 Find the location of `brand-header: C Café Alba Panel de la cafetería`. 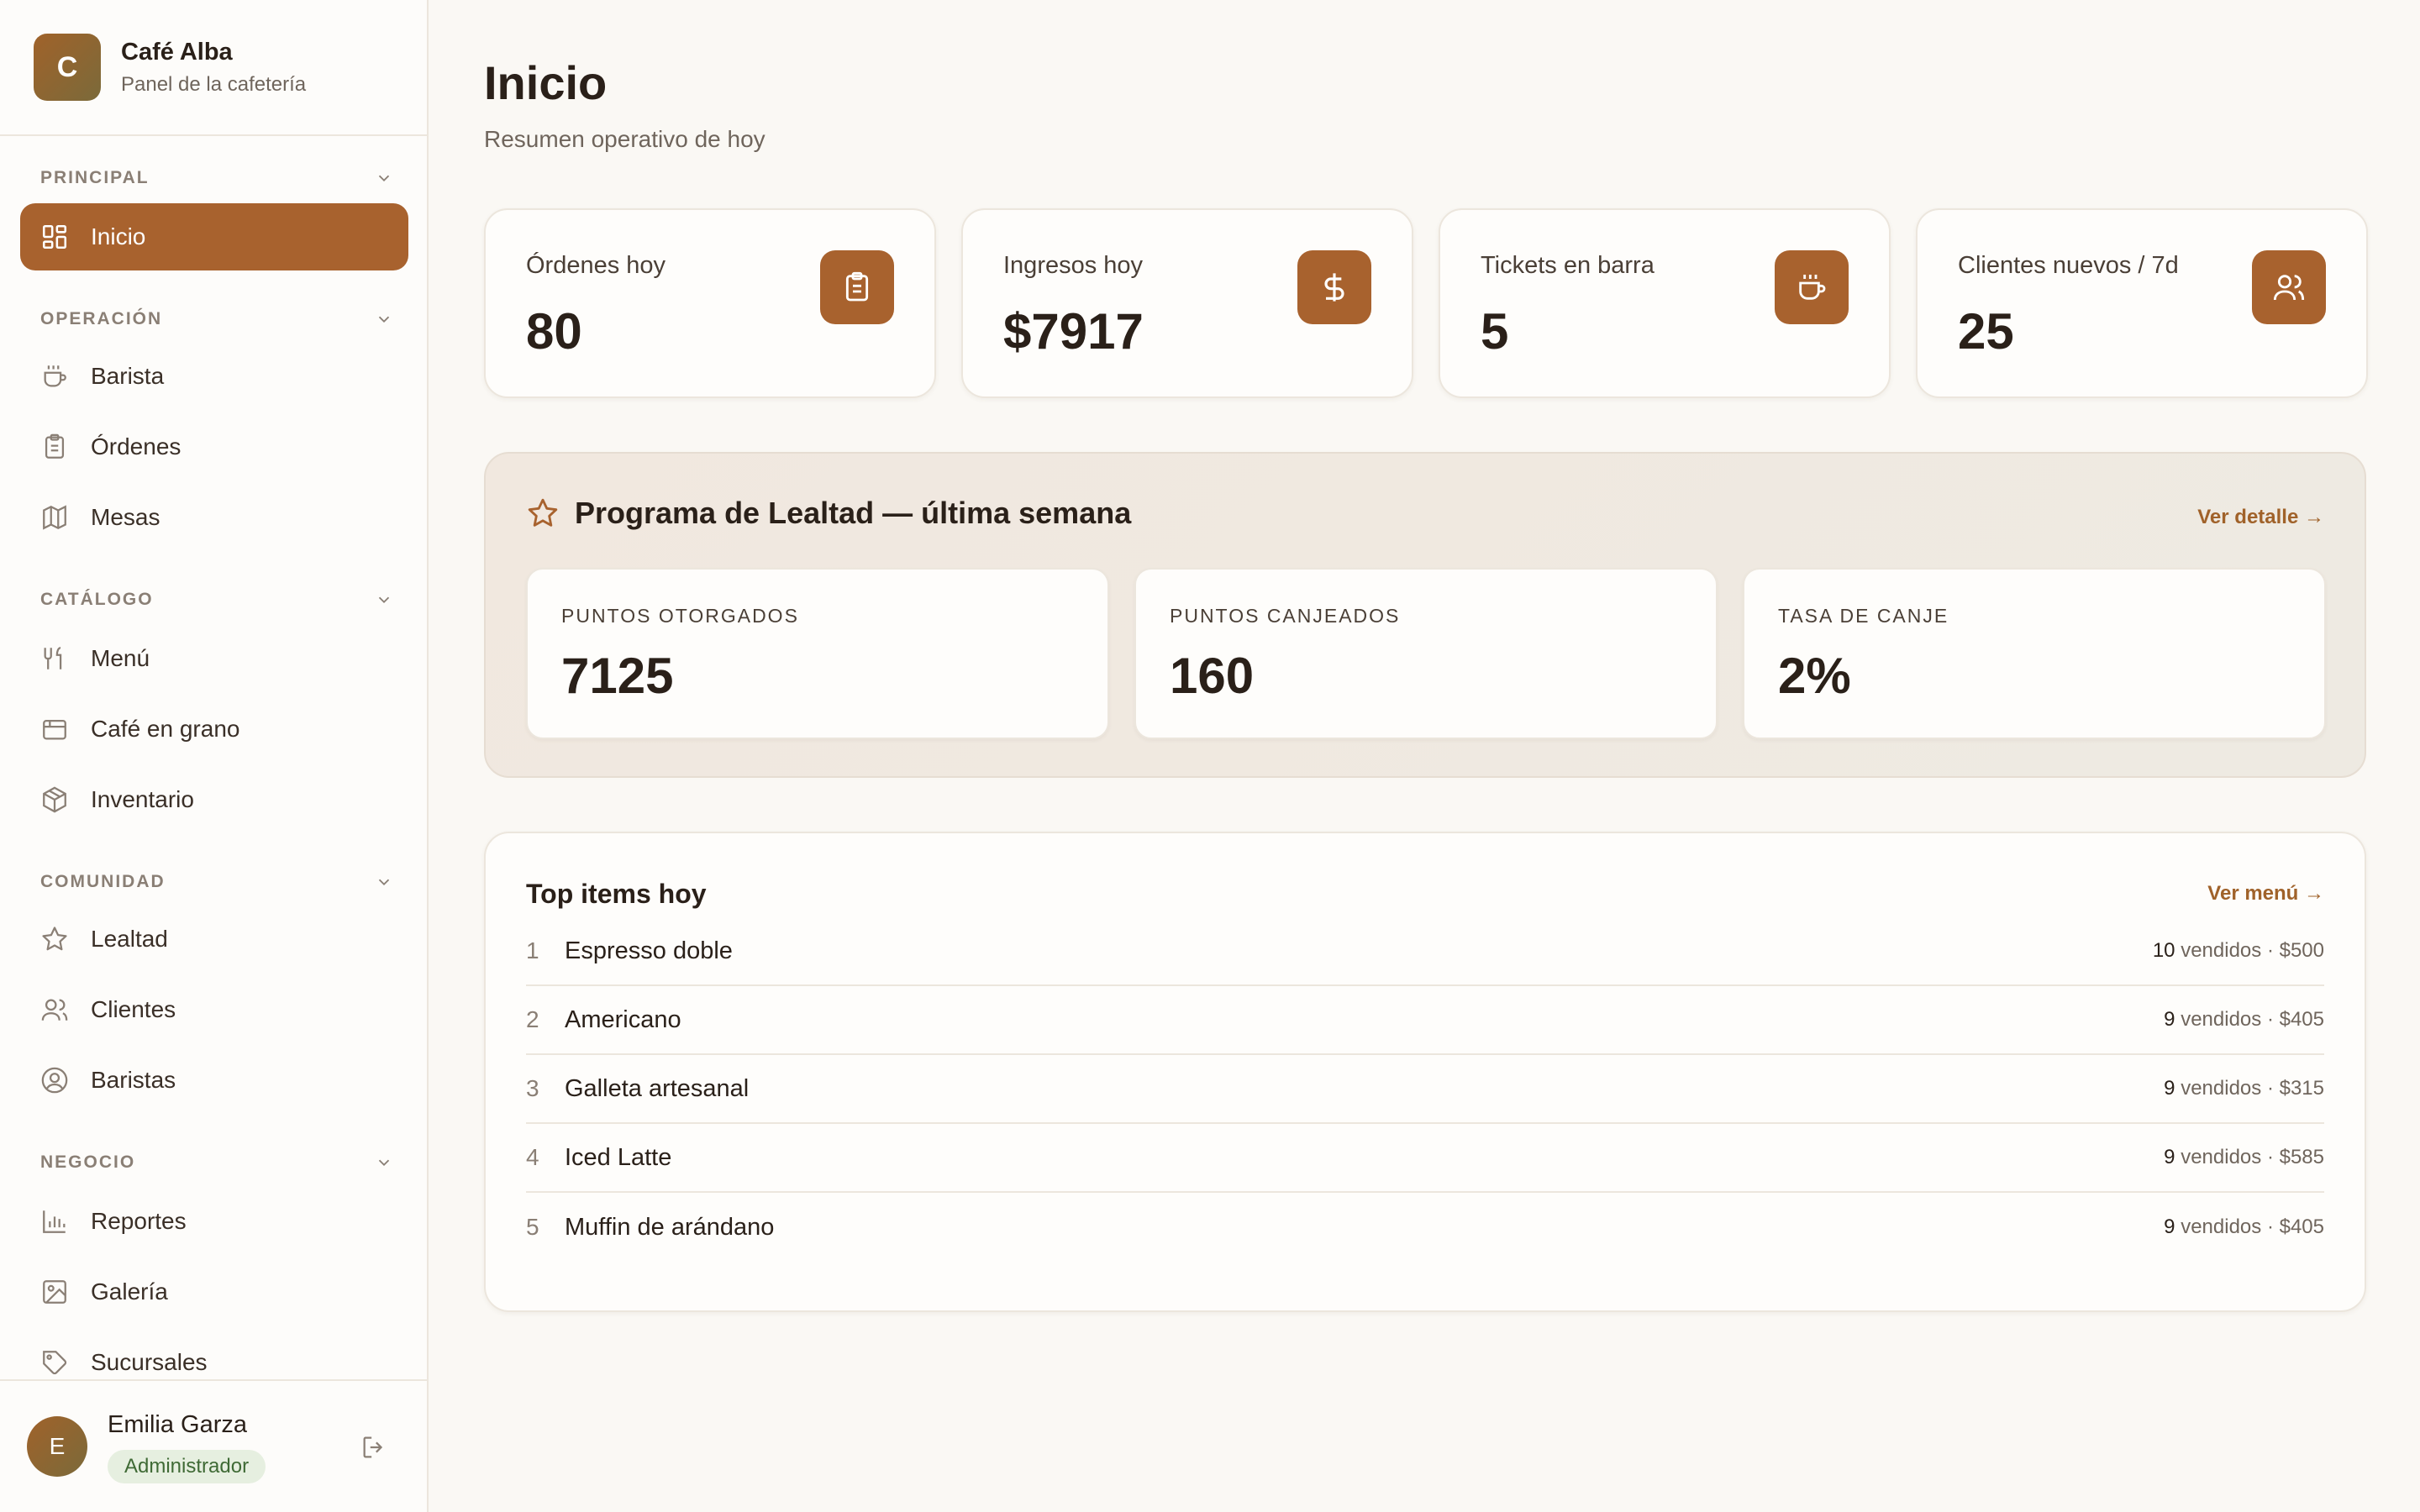

brand-header: C Café Alba Panel de la cafetería is located at coordinates (214, 68).